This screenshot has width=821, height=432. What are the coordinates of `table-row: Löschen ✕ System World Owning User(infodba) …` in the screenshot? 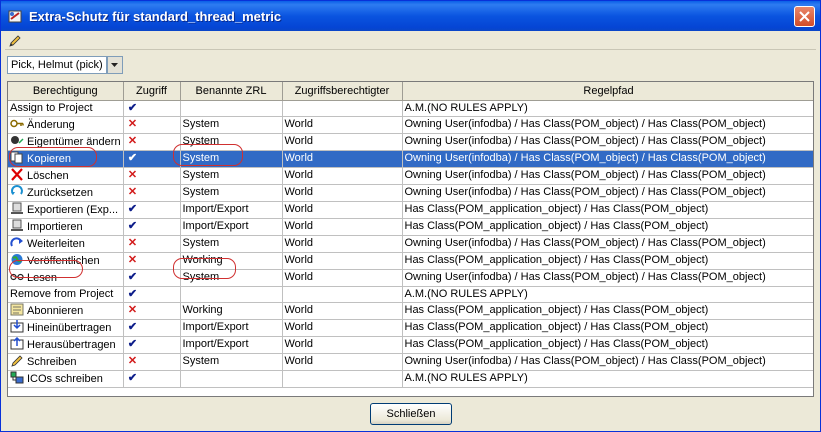 It's located at (410, 176).